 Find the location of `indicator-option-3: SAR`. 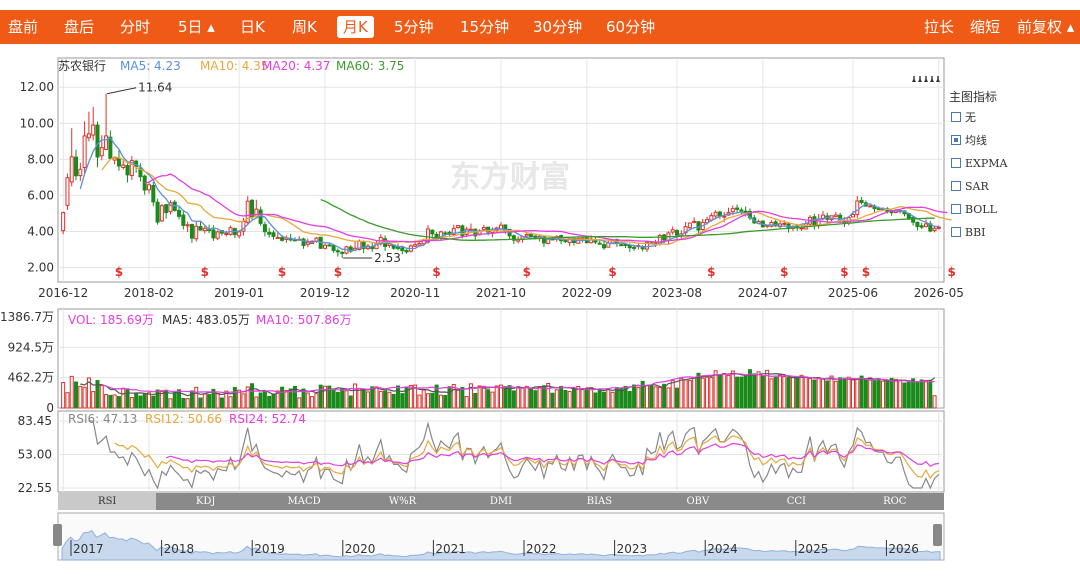

indicator-option-3: SAR is located at coordinates (1004, 191).